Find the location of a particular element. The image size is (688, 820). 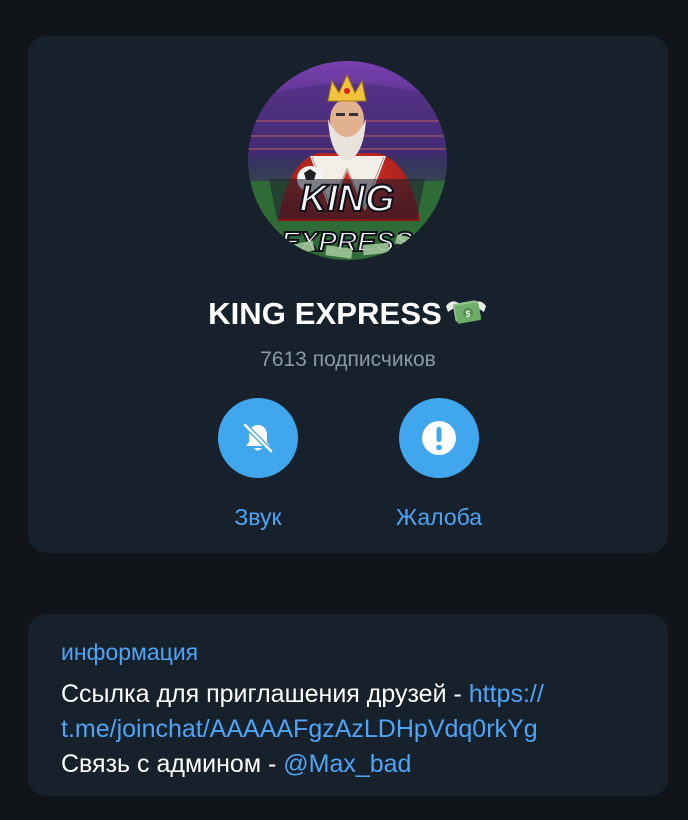

channel-avatar: KING EXPRESS is located at coordinates (347, 160).